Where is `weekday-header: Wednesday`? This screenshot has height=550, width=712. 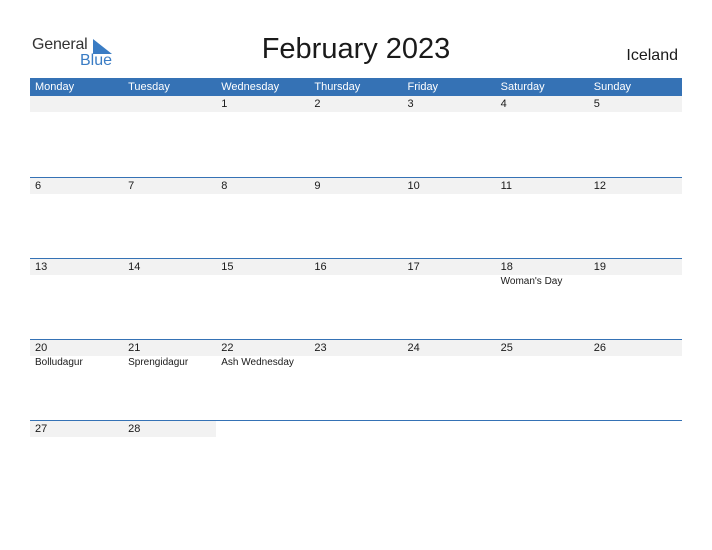 weekday-header: Wednesday is located at coordinates (250, 87).